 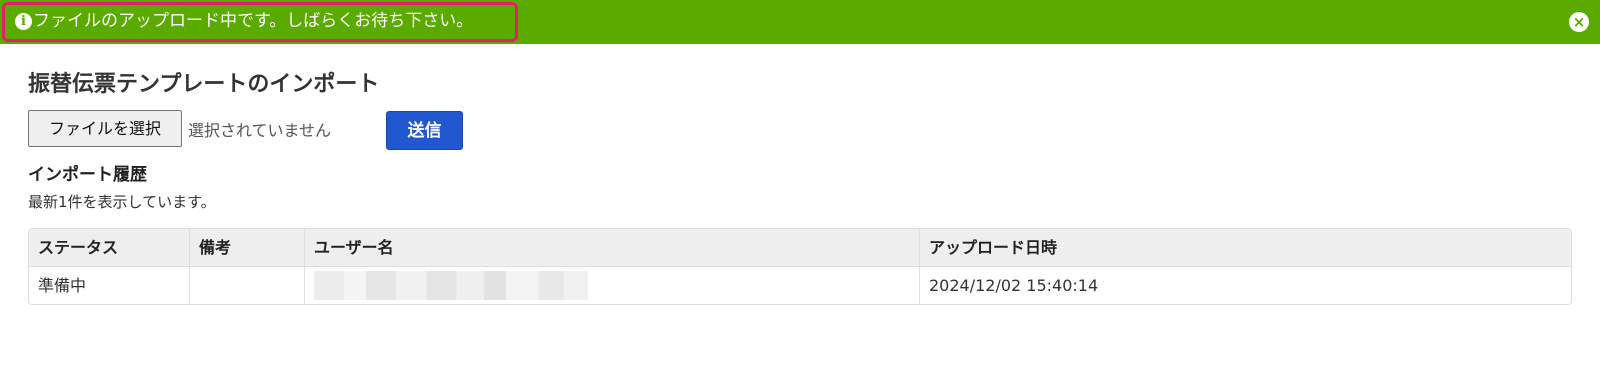 I want to click on choose-file-button: ファイルを選択, so click(x=105, y=128).